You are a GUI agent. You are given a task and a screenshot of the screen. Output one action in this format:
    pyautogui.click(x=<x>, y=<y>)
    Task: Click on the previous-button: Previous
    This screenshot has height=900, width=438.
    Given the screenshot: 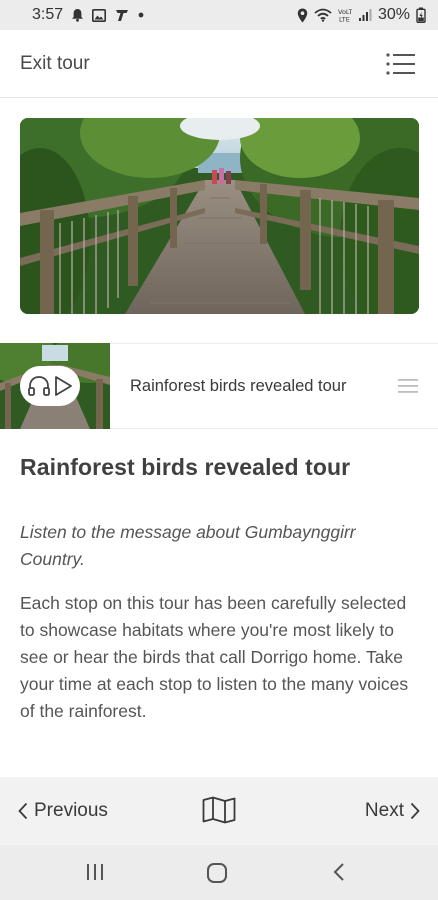 What is the action you would take?
    pyautogui.click(x=63, y=811)
    